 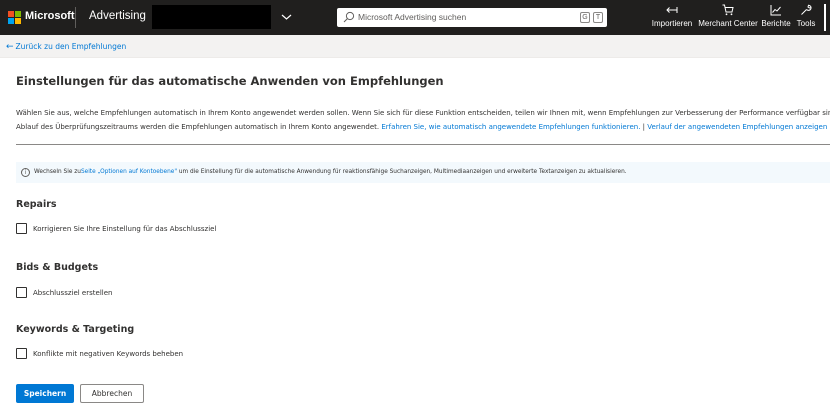 I want to click on info-prefix: Wechseln Sie zu, so click(x=57, y=172).